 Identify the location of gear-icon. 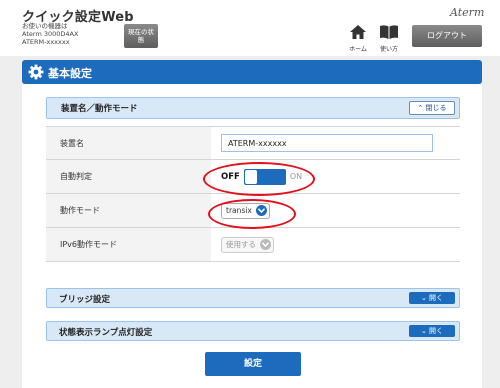
(36, 72).